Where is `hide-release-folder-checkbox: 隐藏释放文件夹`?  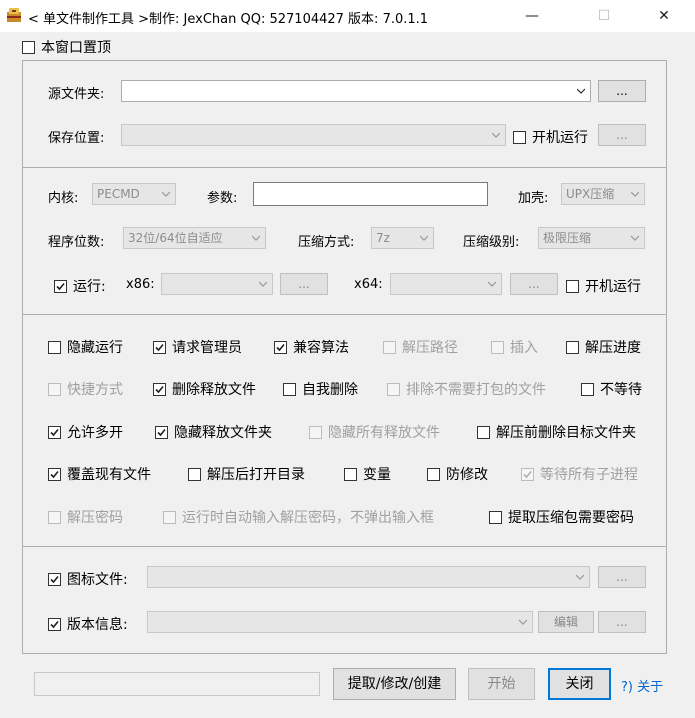
hide-release-folder-checkbox: 隐藏释放文件夹 is located at coordinates (213, 432).